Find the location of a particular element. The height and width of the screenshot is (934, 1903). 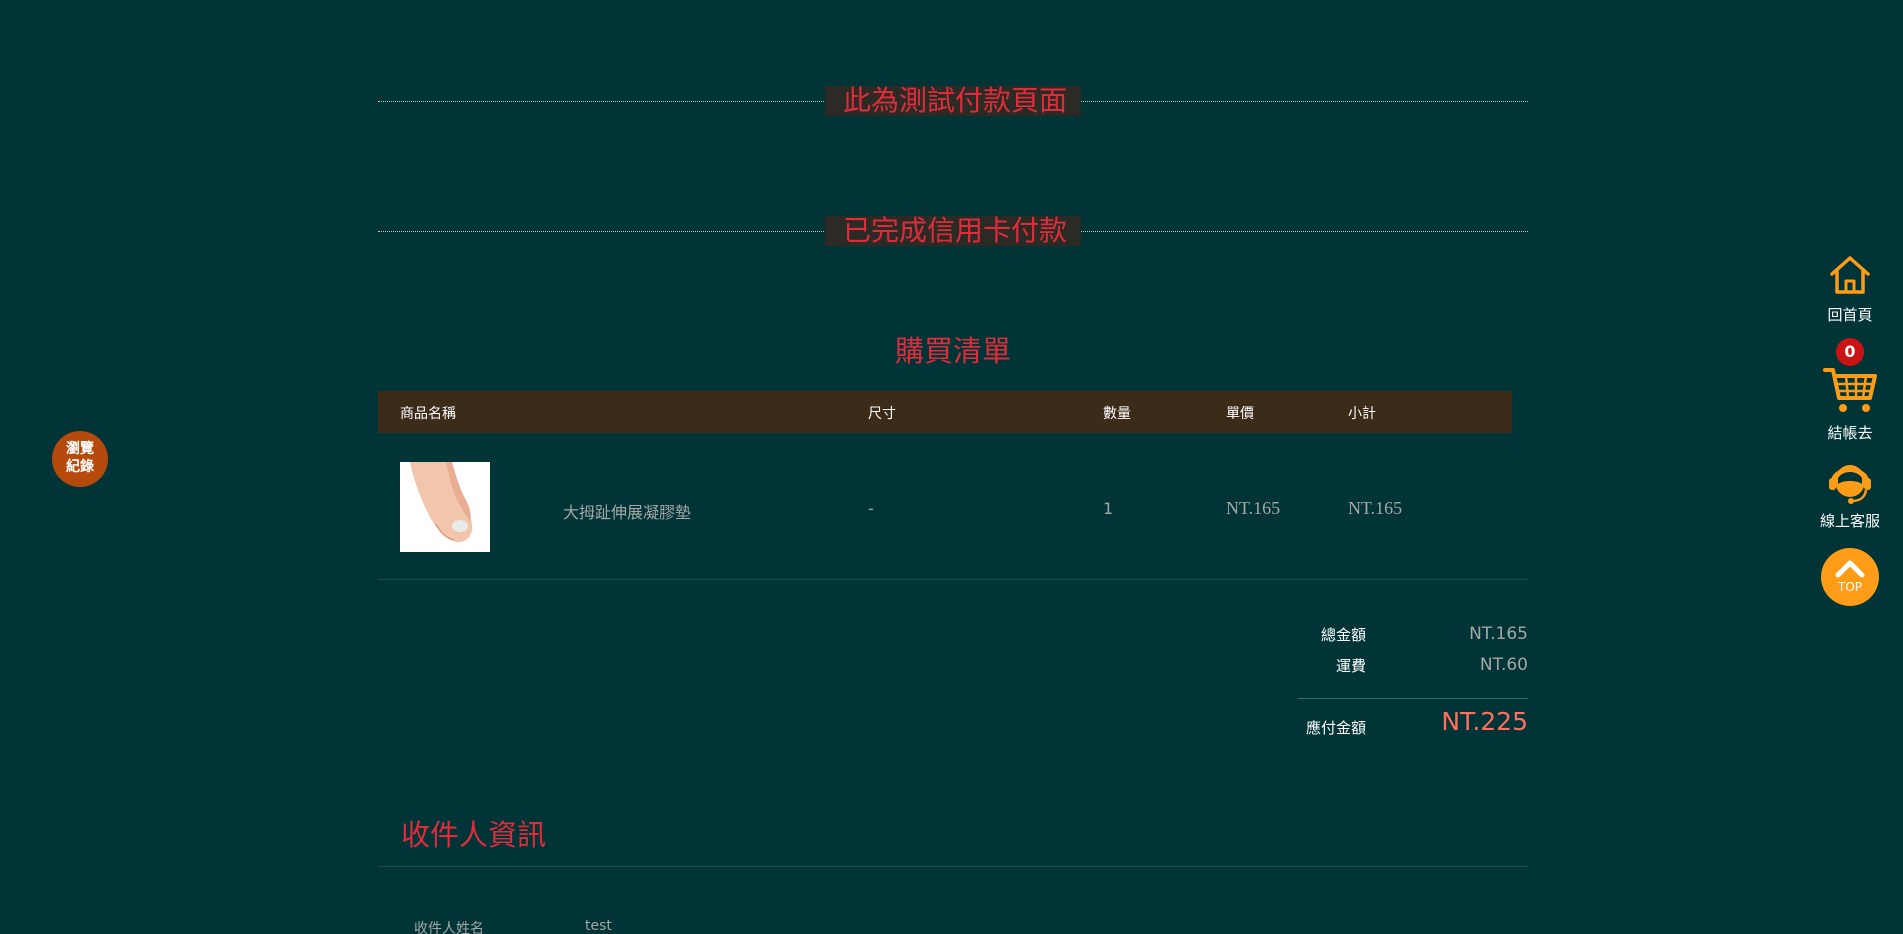

column-header-subtotal: 小計 is located at coordinates (1362, 414).